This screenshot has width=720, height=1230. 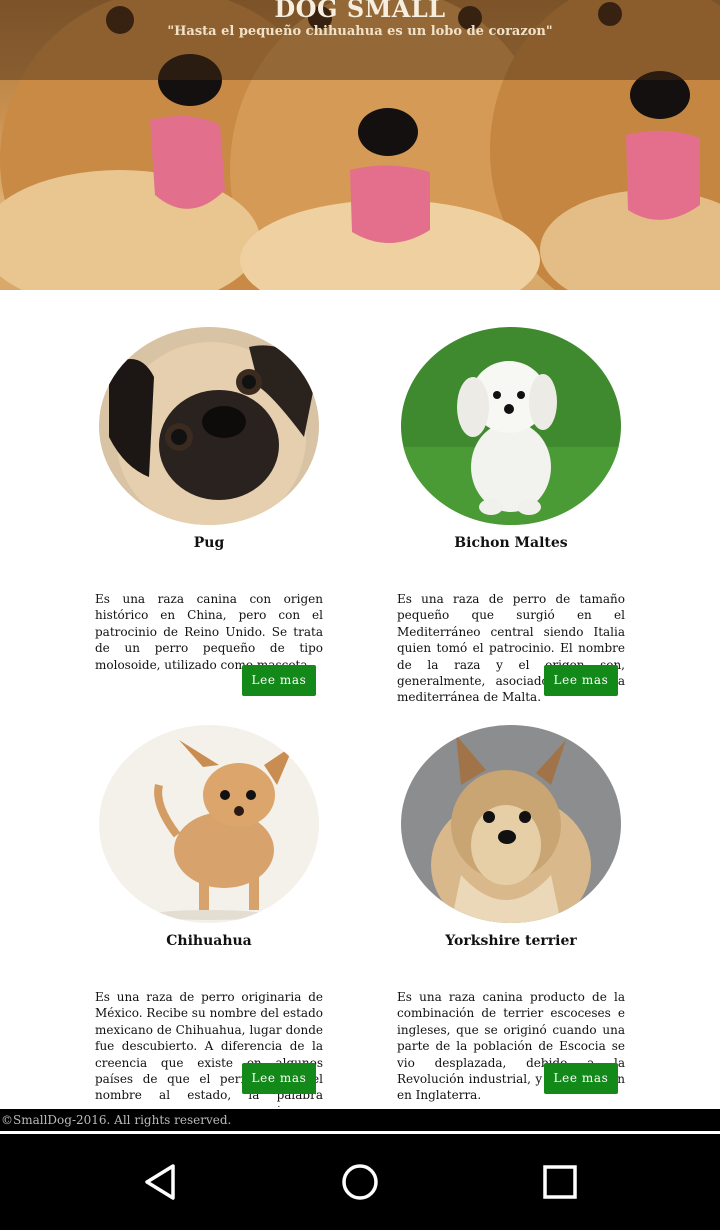 I want to click on copyright-text: ©SmallDog-2016. All rights reserved., so click(x=116, y=1120).